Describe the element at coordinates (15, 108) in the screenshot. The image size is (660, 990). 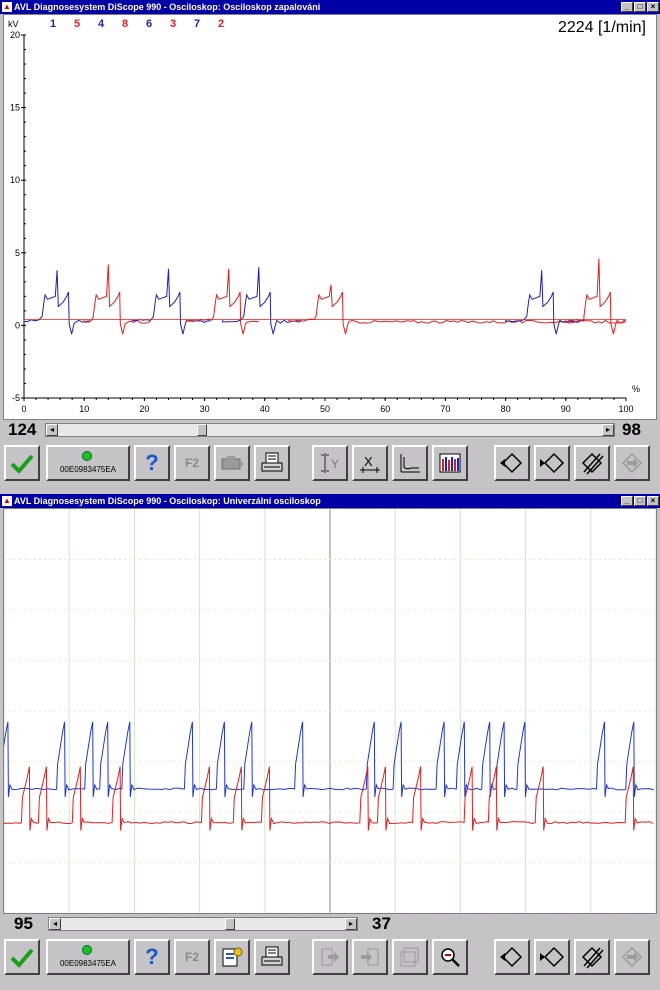
I see `y-tick-label: 15` at that location.